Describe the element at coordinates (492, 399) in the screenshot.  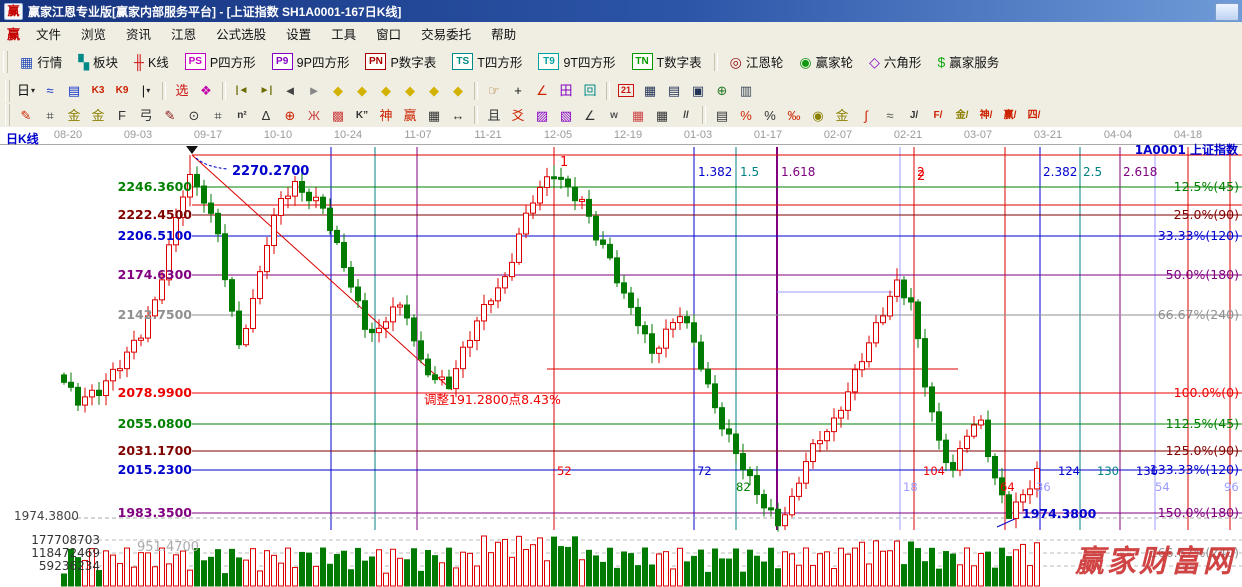
I see `retracement-annotation: 调整191.2800点8.43%` at that location.